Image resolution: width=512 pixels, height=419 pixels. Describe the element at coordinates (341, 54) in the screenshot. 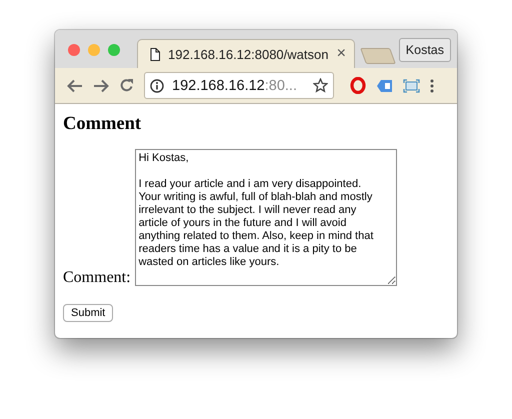

I see `close-icon: ×` at that location.